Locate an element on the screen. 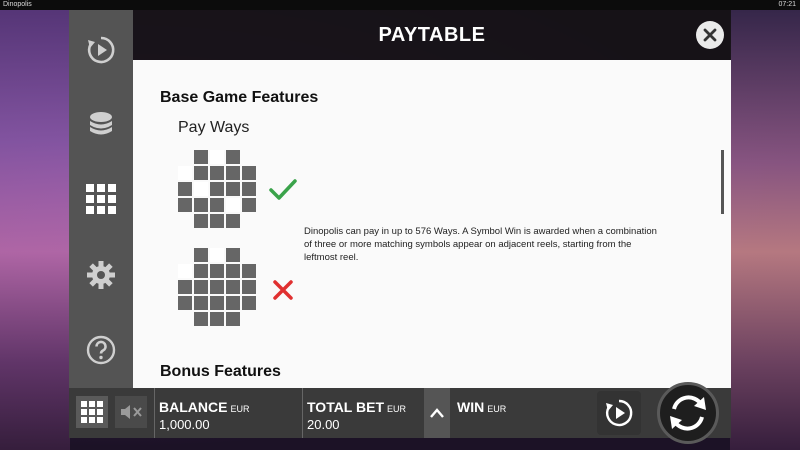 This screenshot has height=450, width=800. payway-diagram-valid is located at coordinates (217, 189).